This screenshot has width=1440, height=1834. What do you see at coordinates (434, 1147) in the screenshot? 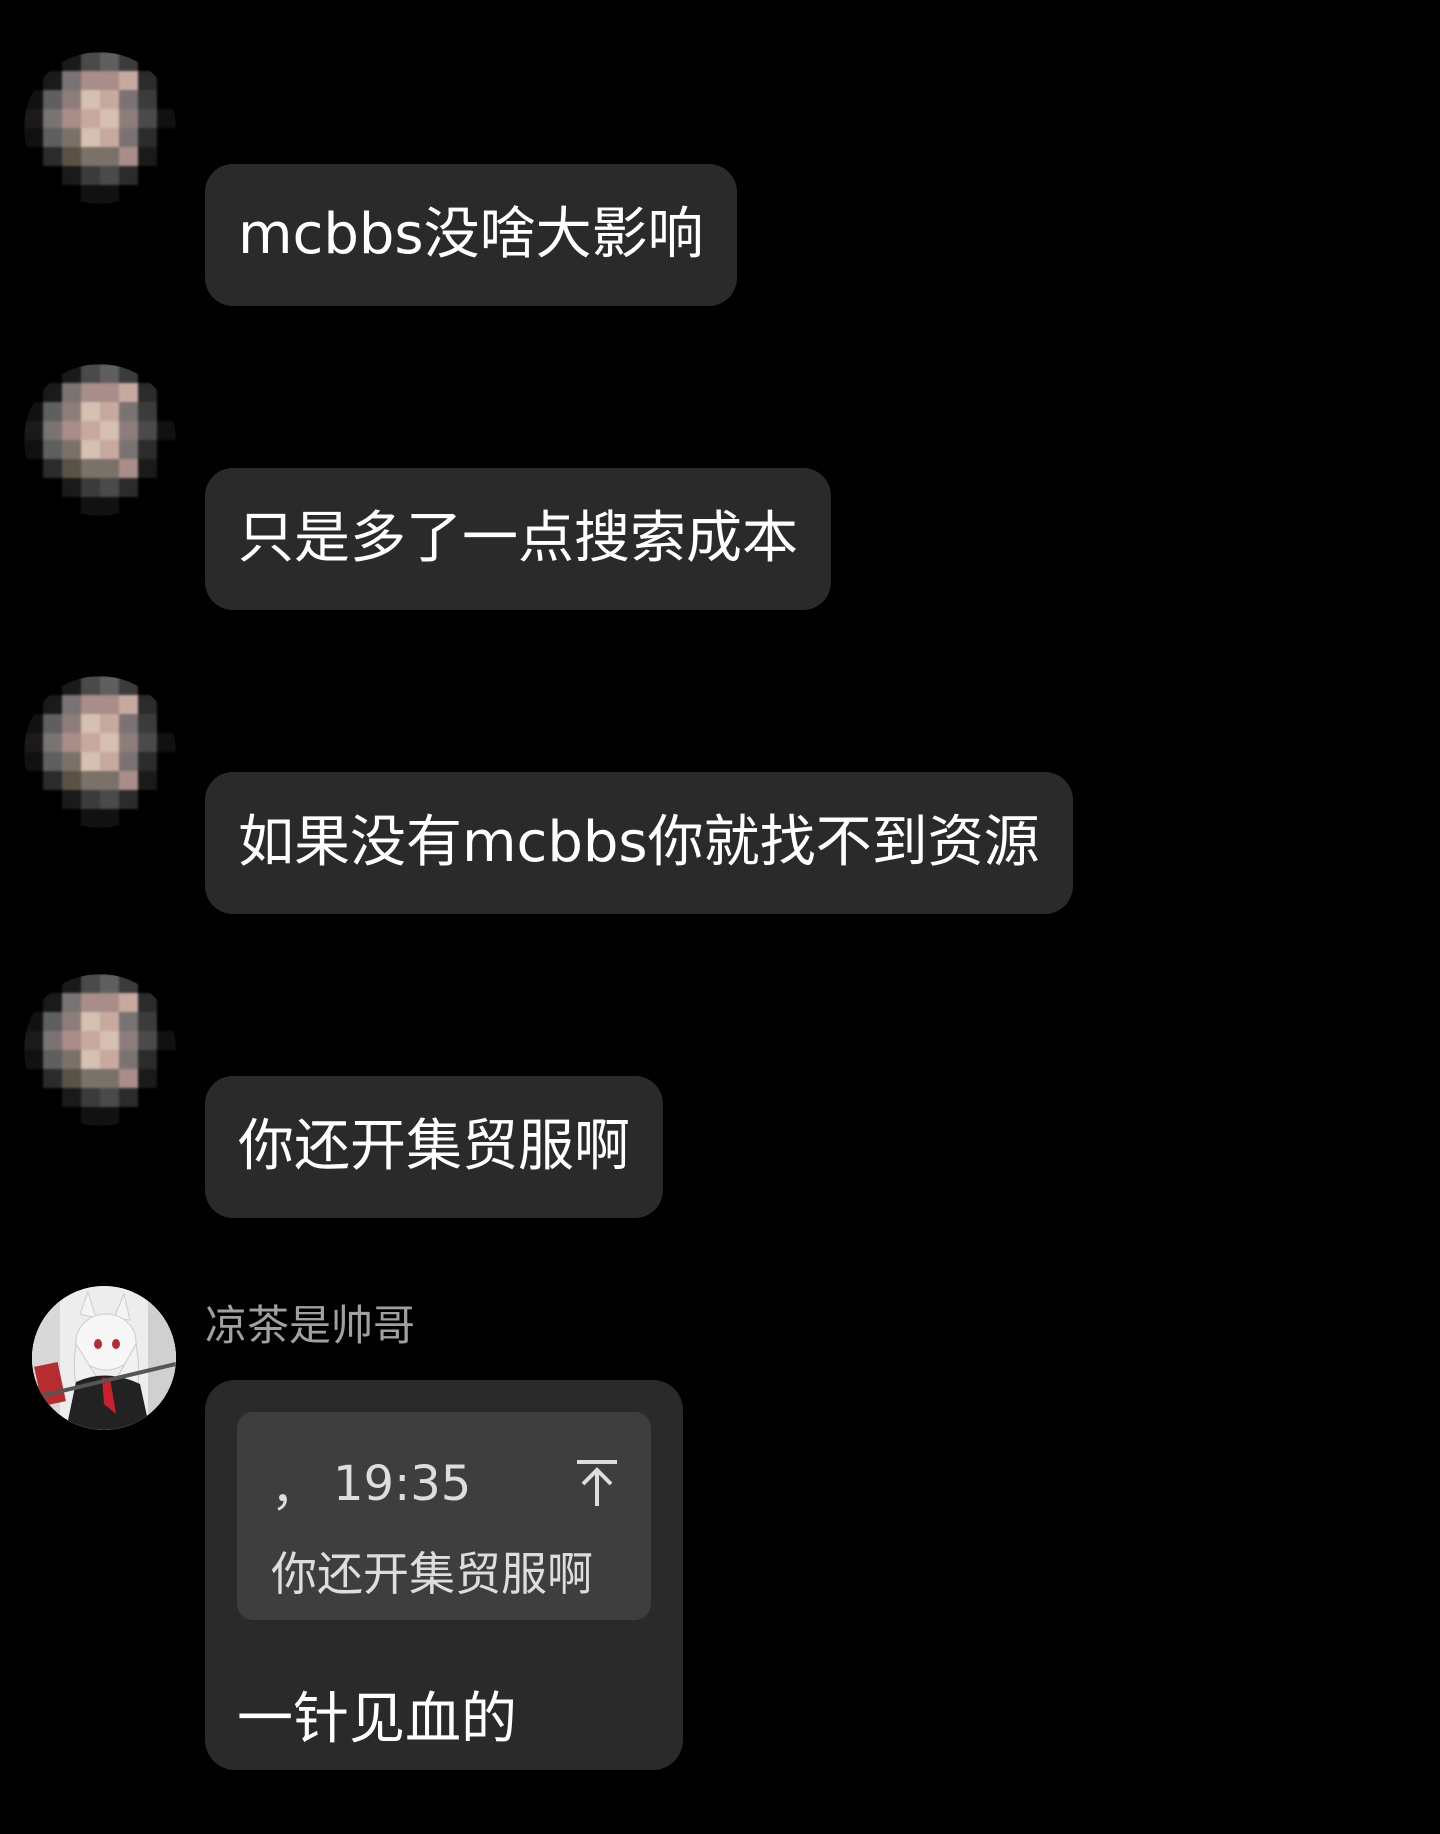
I see `message-bubble: 你还开集贸服啊` at bounding box center [434, 1147].